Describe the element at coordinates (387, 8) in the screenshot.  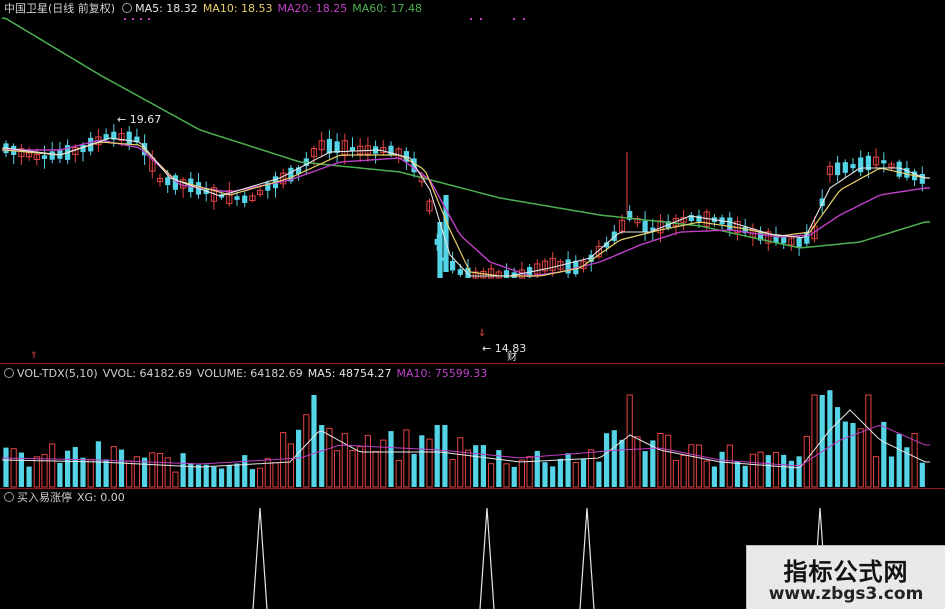
I see `ma60-label: MA60: 17.48` at that location.